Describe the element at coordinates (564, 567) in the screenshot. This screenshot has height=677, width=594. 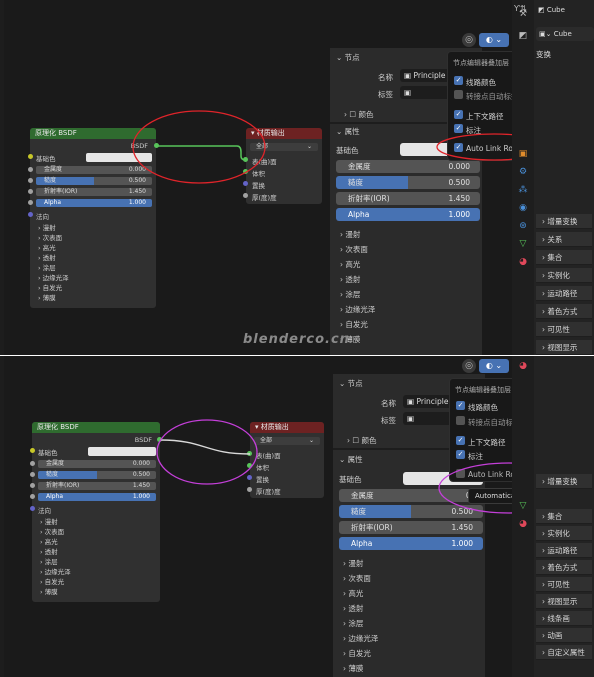
I see `props-shading-2: › 着色方式` at that location.